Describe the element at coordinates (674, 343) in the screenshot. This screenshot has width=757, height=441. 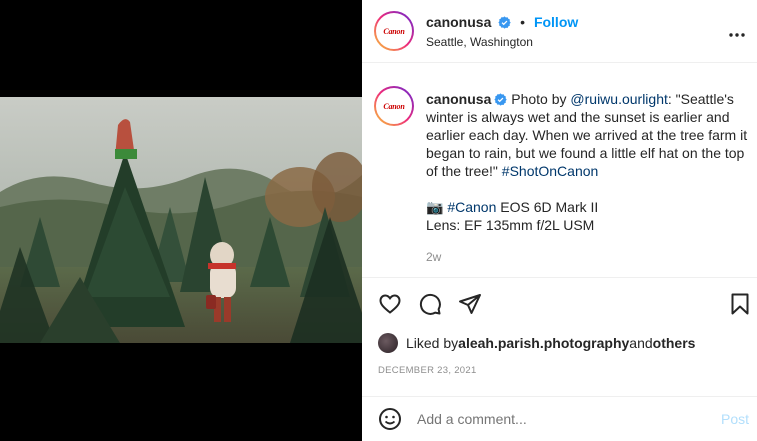
I see `likes-others-link: others` at that location.